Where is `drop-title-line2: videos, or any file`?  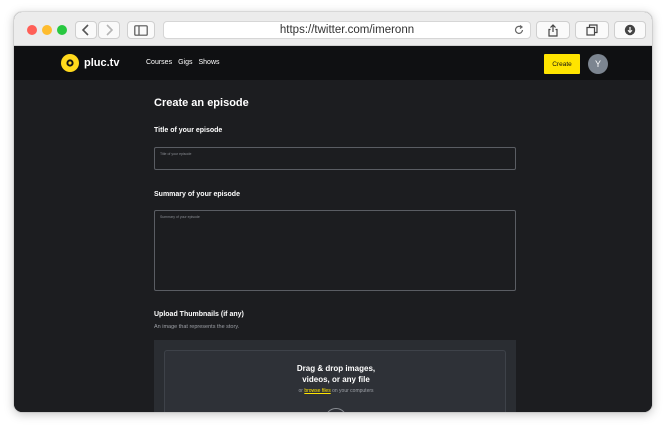
drop-title-line2: videos, or any file is located at coordinates (336, 379).